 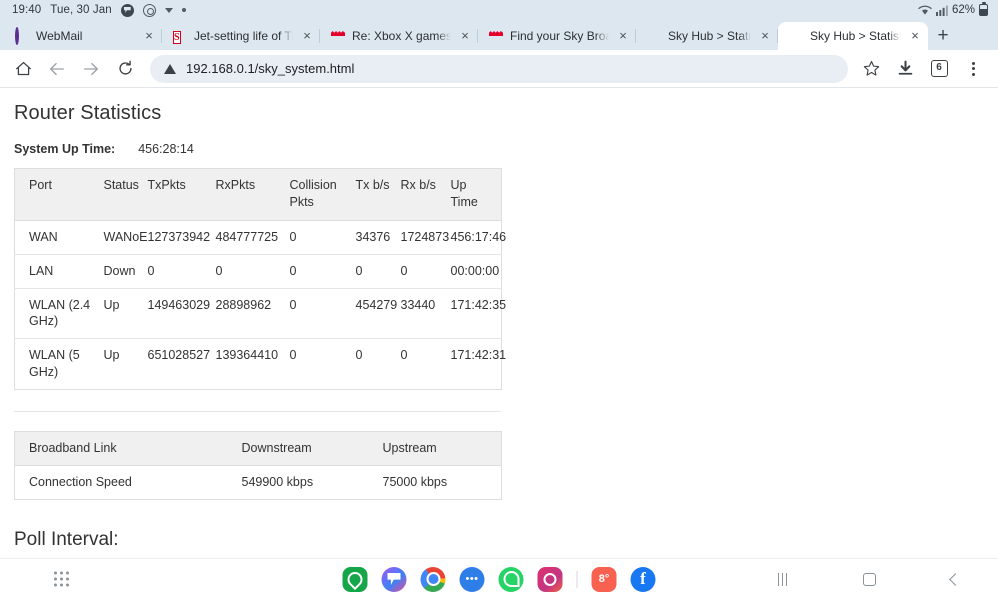 I want to click on android-nav-bar, so click(x=869, y=579).